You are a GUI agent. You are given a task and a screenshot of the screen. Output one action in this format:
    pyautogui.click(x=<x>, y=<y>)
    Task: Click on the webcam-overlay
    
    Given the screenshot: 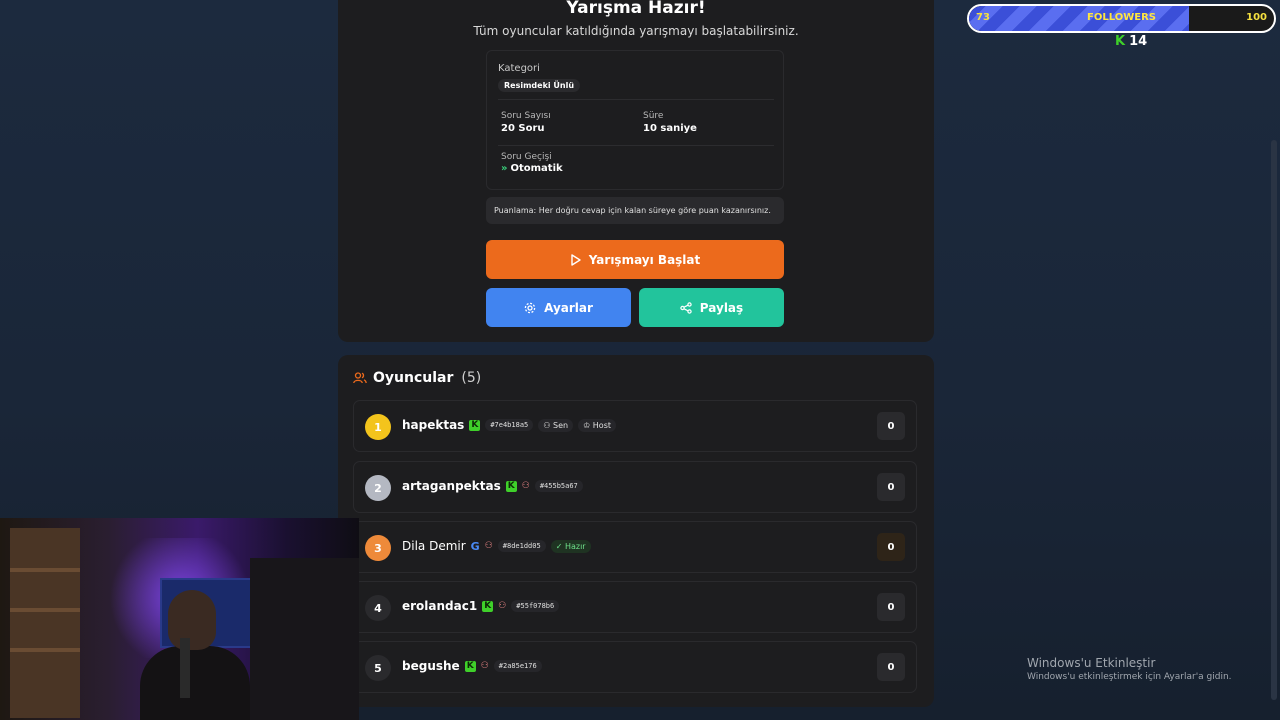 What is the action you would take?
    pyautogui.click(x=179, y=619)
    